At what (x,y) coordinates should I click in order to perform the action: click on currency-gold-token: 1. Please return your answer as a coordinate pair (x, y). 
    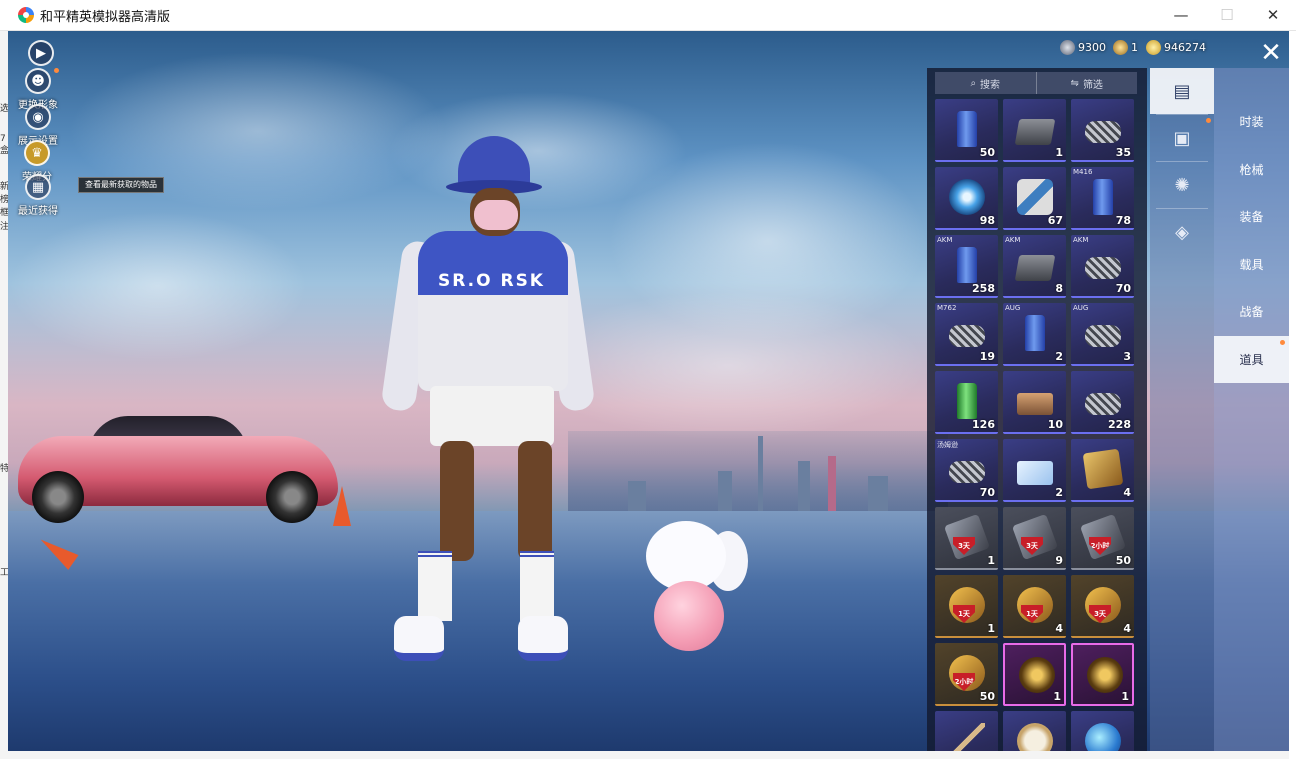
    Looking at the image, I should click on (1125, 47).